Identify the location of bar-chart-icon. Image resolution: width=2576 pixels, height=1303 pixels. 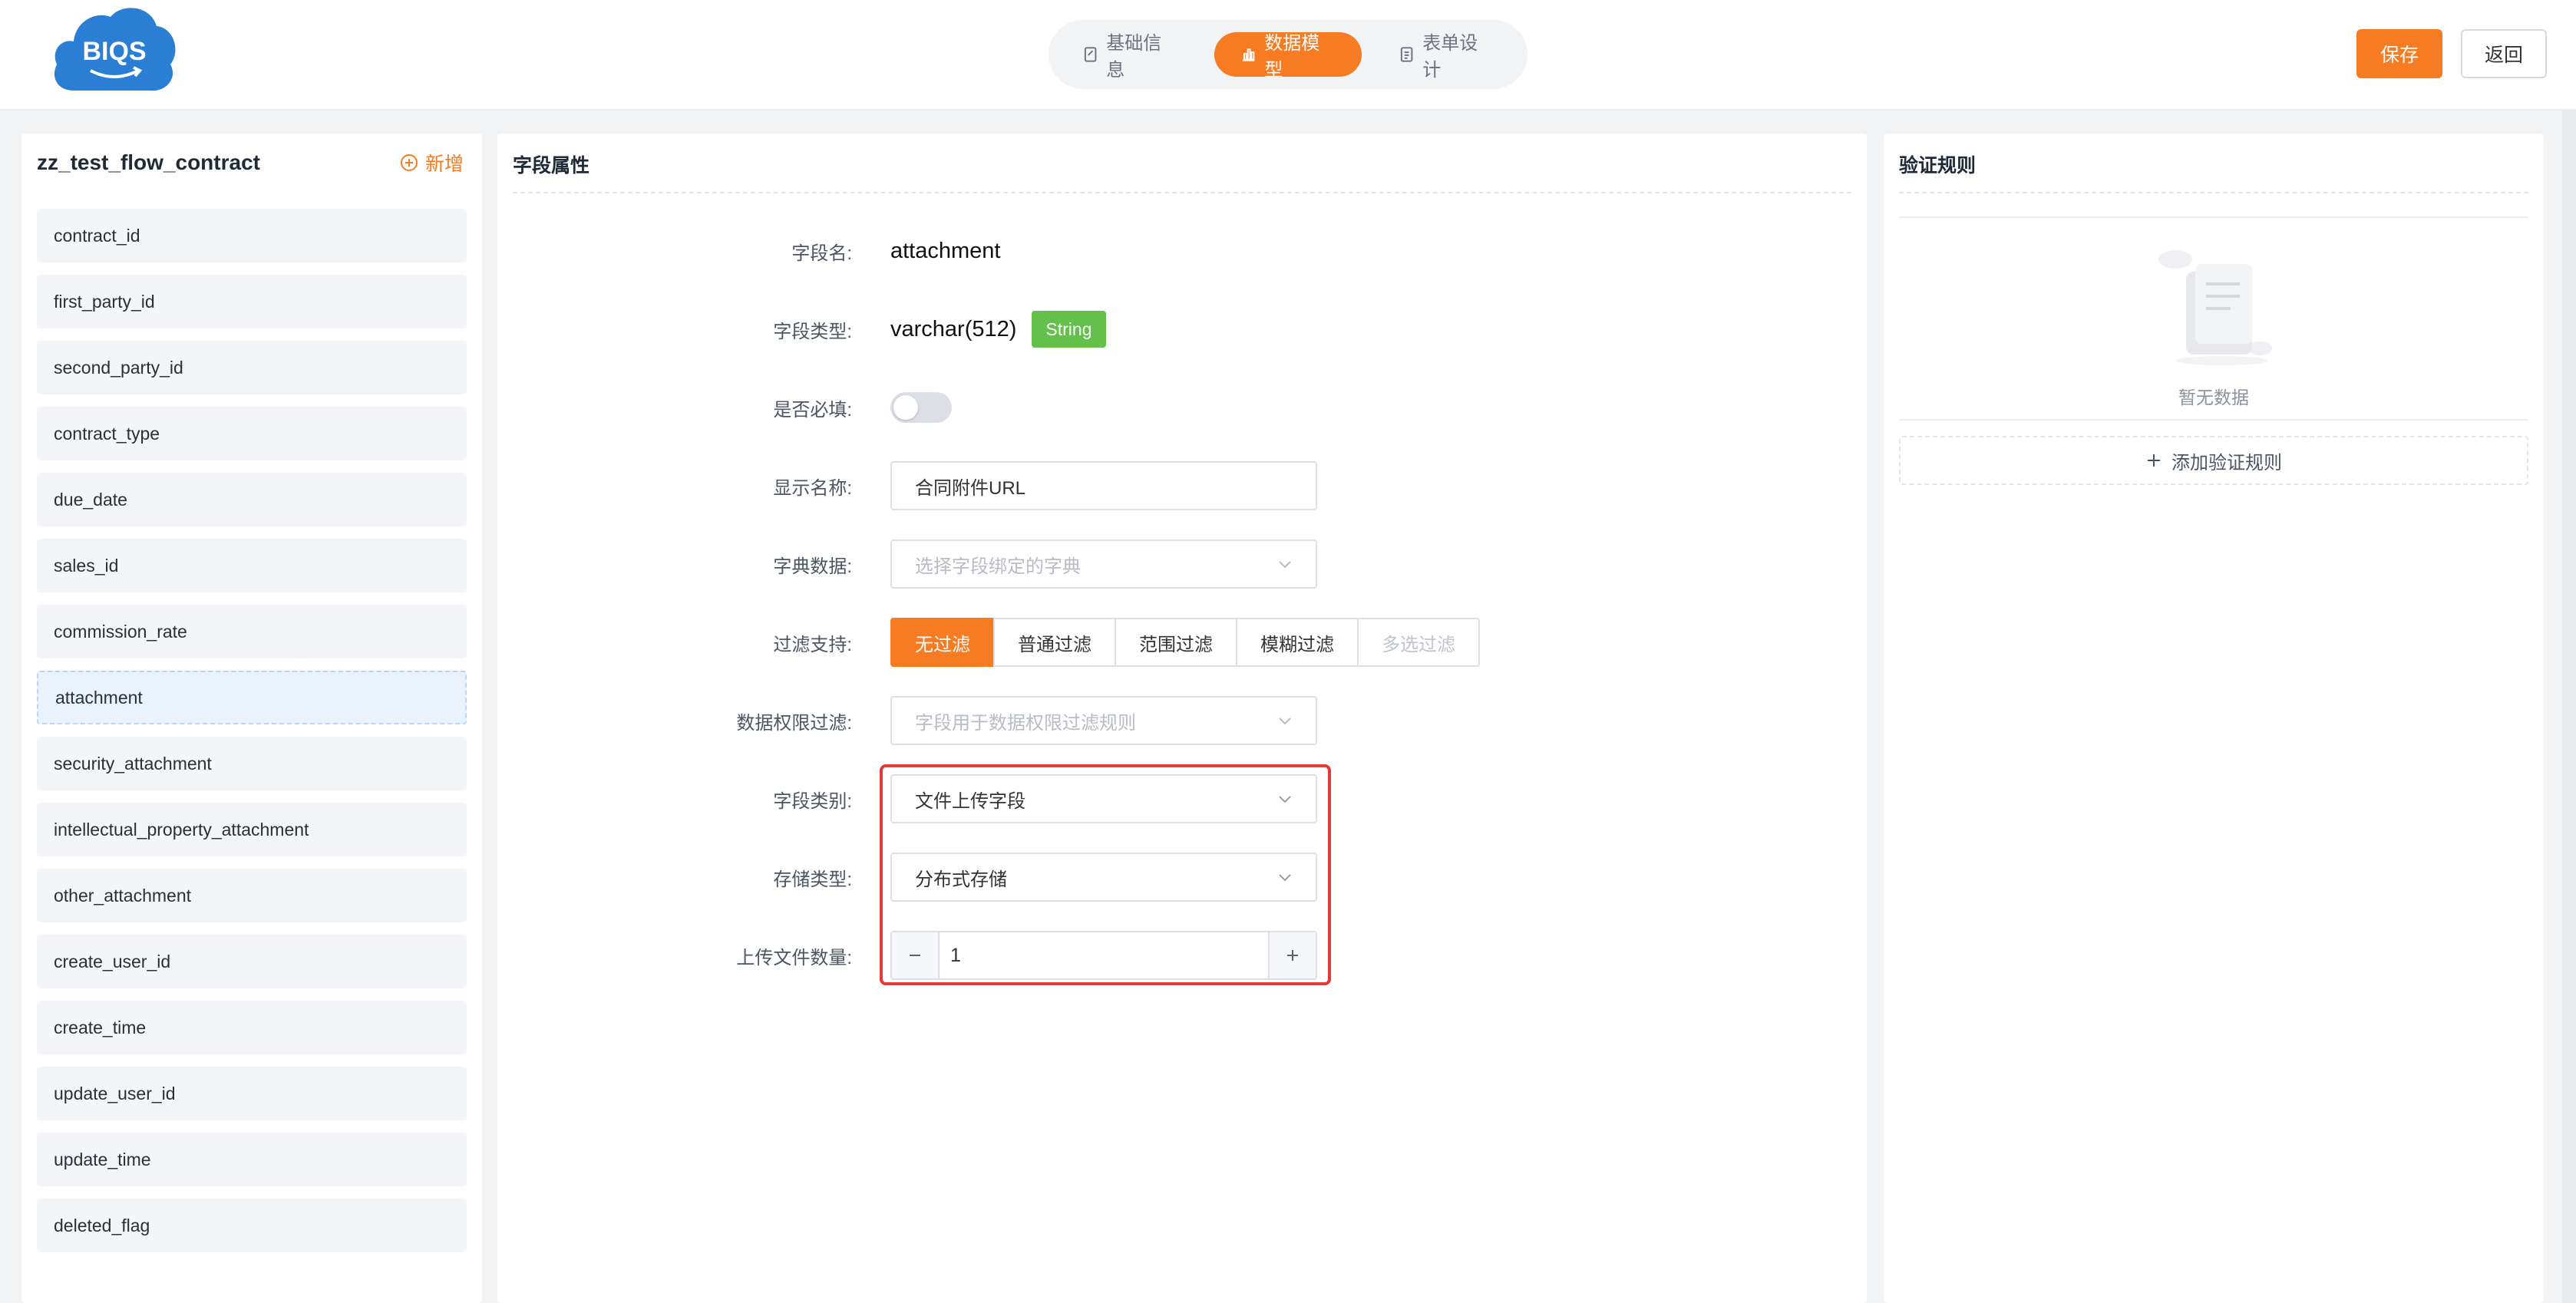
(1248, 55).